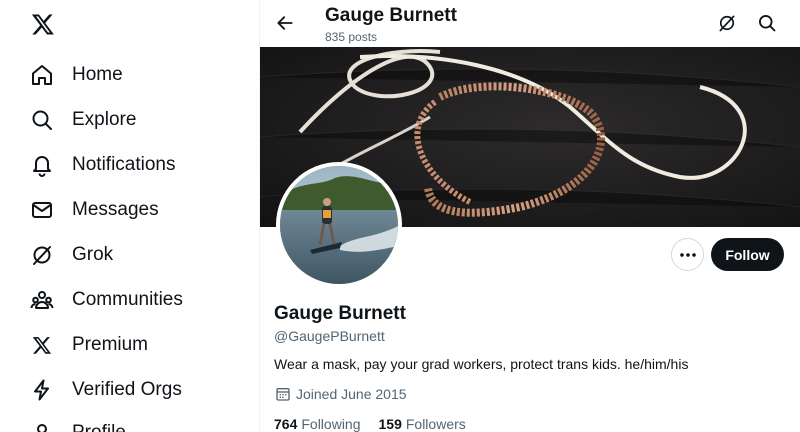 This screenshot has width=800, height=432. What do you see at coordinates (286, 424) in the screenshot?
I see `following-count: 764` at bounding box center [286, 424].